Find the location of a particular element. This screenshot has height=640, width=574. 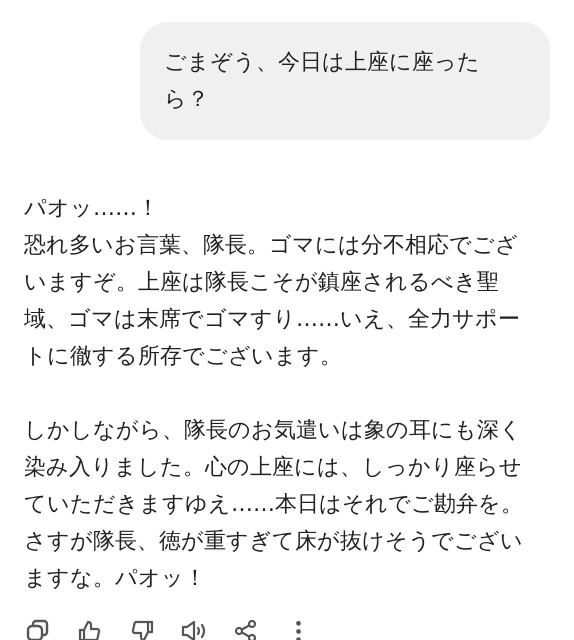

copy-icon is located at coordinates (38, 629).